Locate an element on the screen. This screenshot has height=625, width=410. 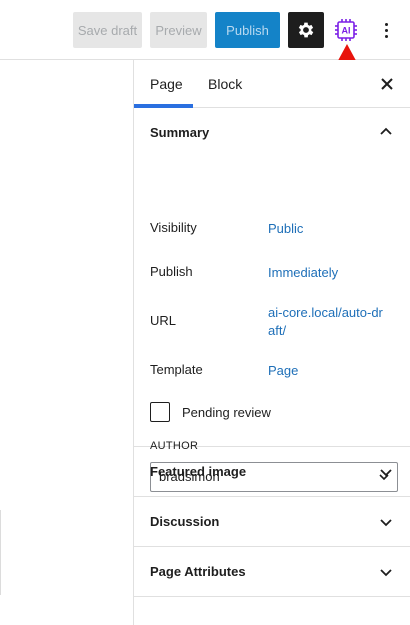
ai-plugin-button: AI is located at coordinates (346, 30).